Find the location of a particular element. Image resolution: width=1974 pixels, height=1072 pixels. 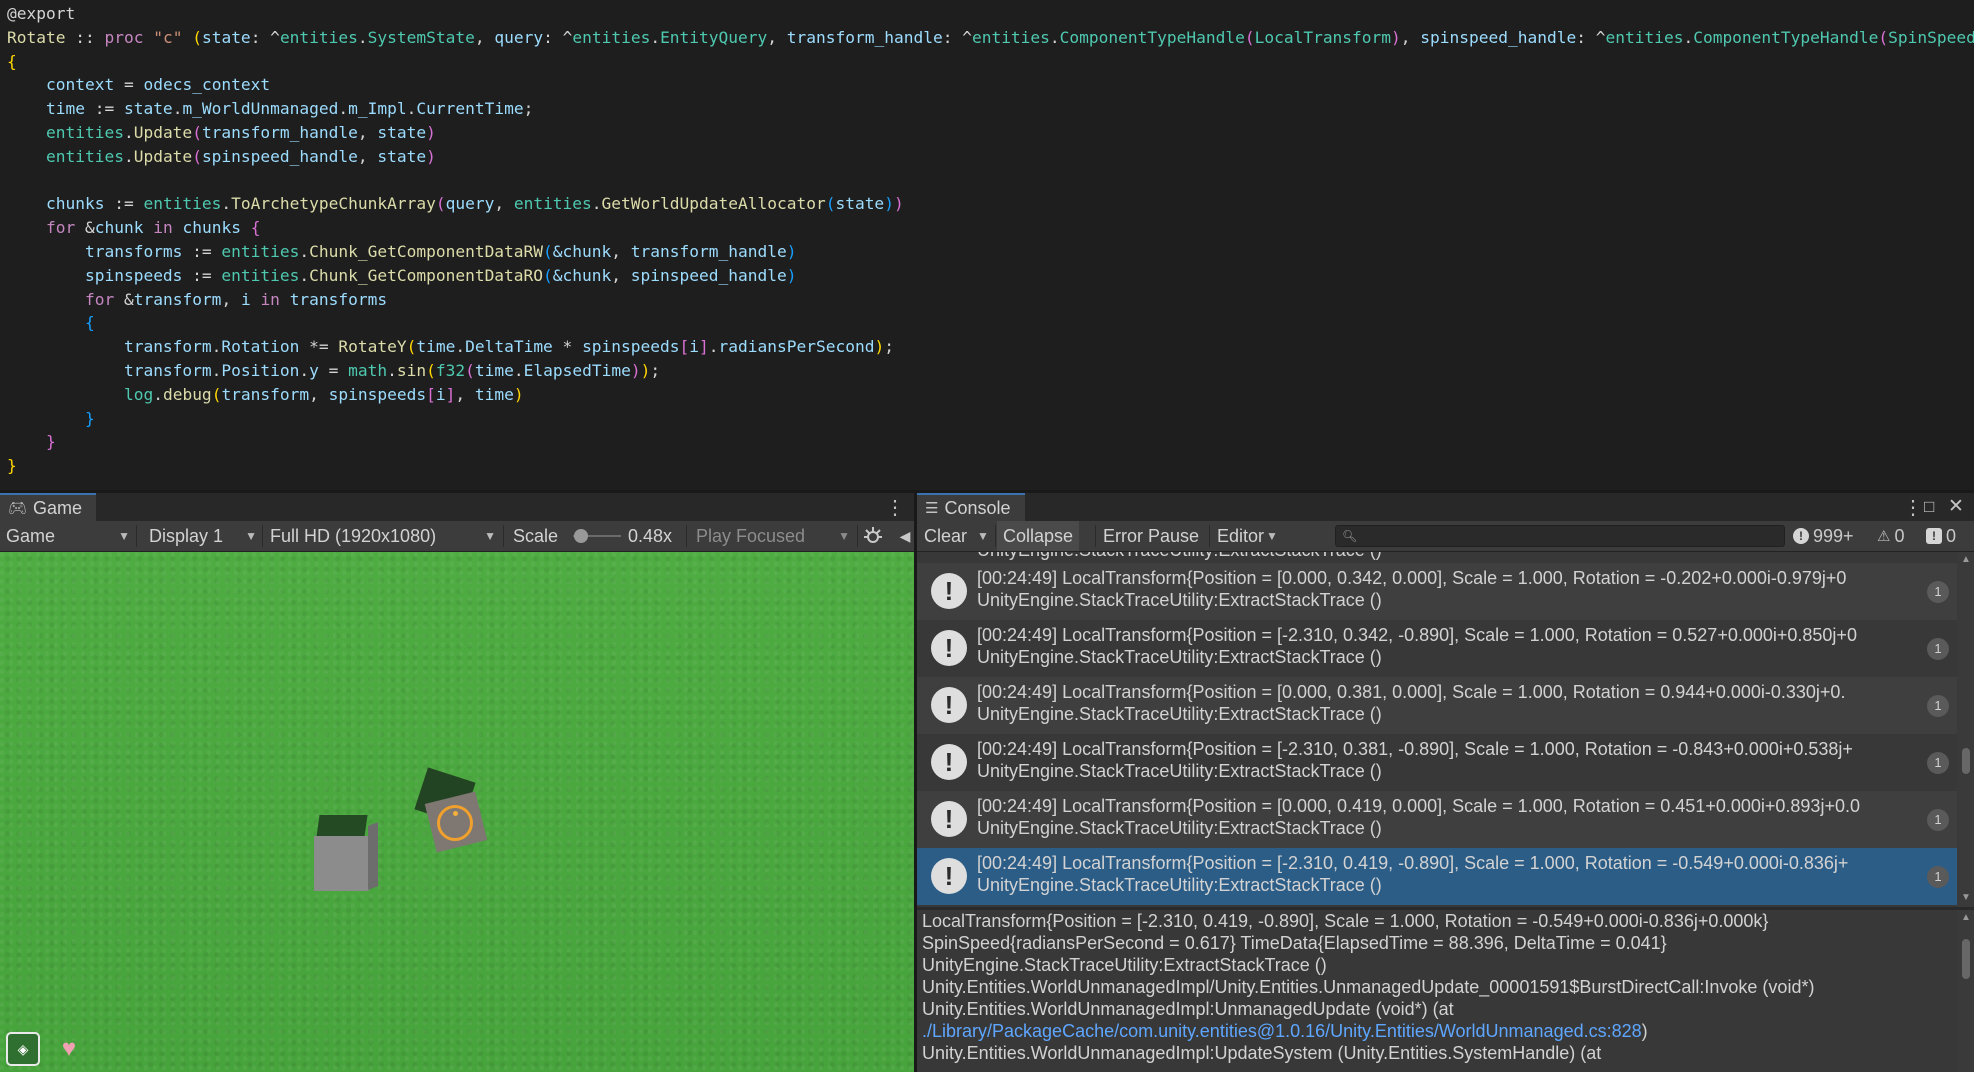

code-token: i is located at coordinates (245, 299).